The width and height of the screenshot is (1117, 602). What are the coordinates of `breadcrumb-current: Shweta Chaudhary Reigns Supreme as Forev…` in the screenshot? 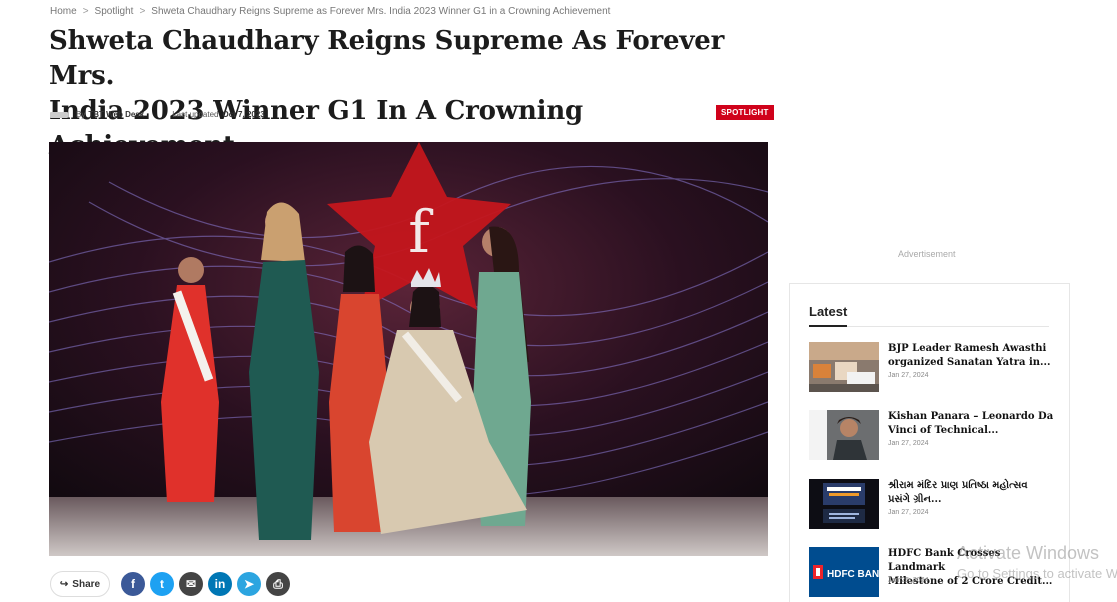 It's located at (381, 11).